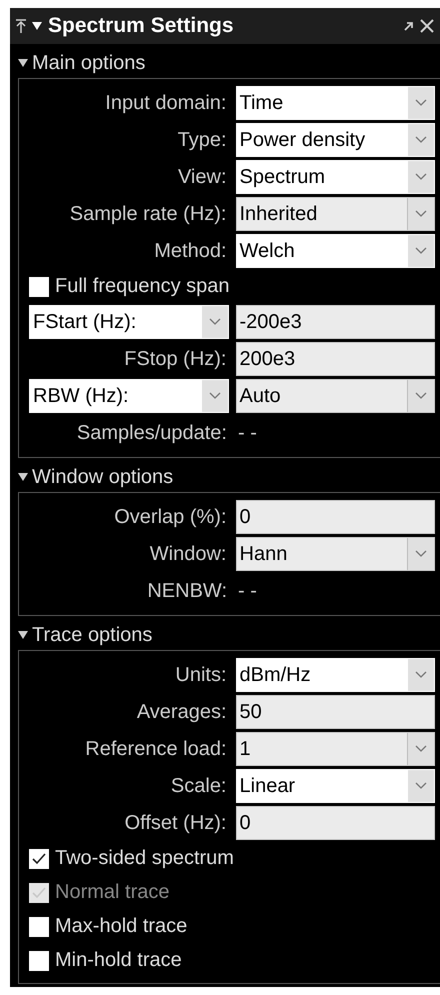 The width and height of the screenshot is (440, 995). Describe the element at coordinates (335, 140) in the screenshot. I see `dropdown: Power density` at that location.